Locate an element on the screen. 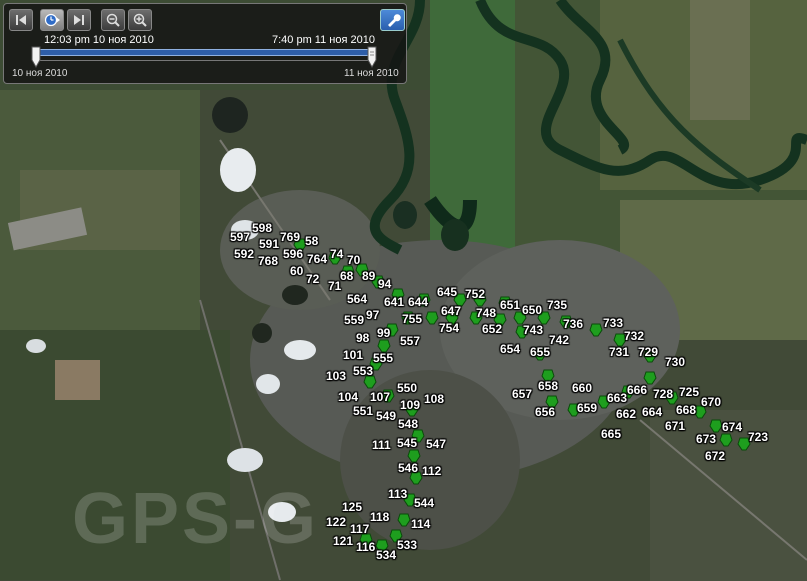 The image size is (807, 581). settings-button is located at coordinates (392, 20).